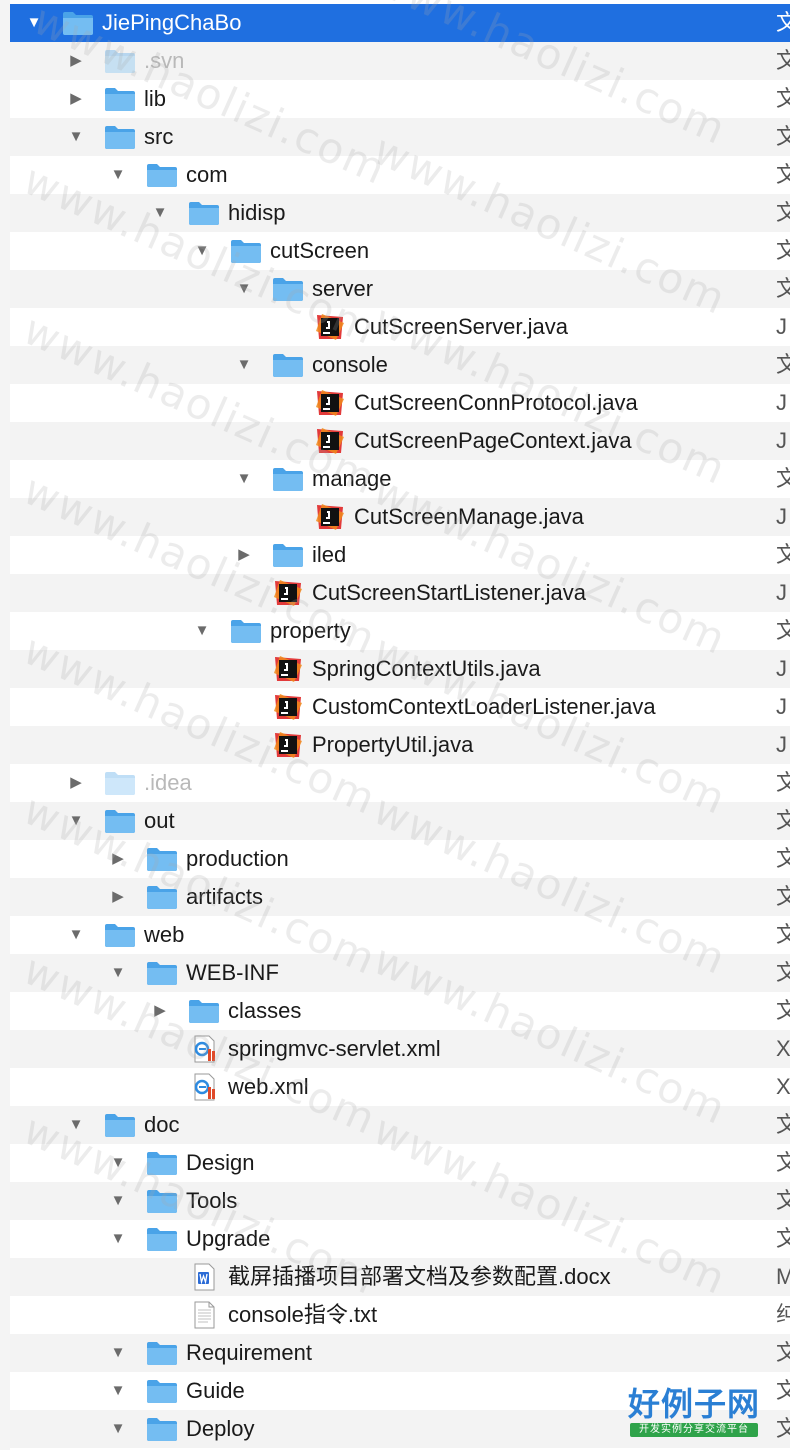 The image size is (790, 1450). What do you see at coordinates (400, 935) in the screenshot?
I see `tree-row-folder: ▼ web 文` at bounding box center [400, 935].